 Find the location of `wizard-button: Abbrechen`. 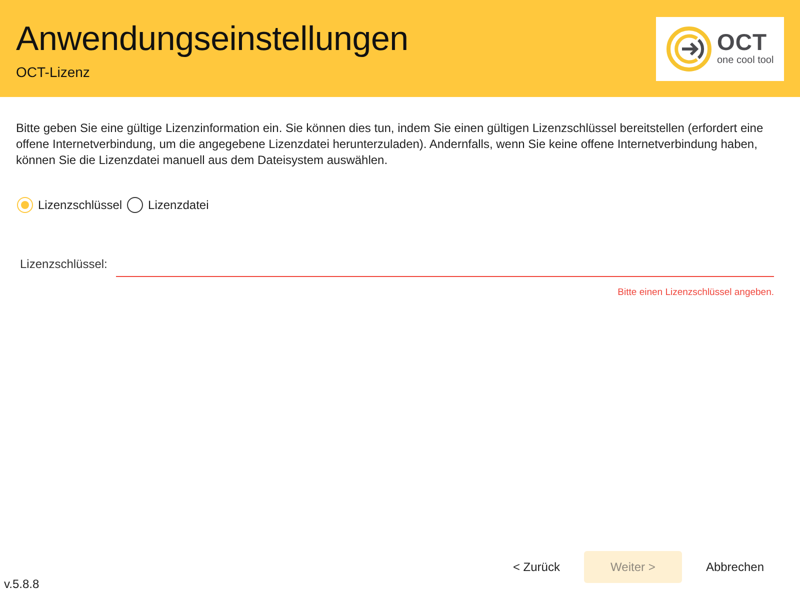

wizard-button: Abbrechen is located at coordinates (735, 567).